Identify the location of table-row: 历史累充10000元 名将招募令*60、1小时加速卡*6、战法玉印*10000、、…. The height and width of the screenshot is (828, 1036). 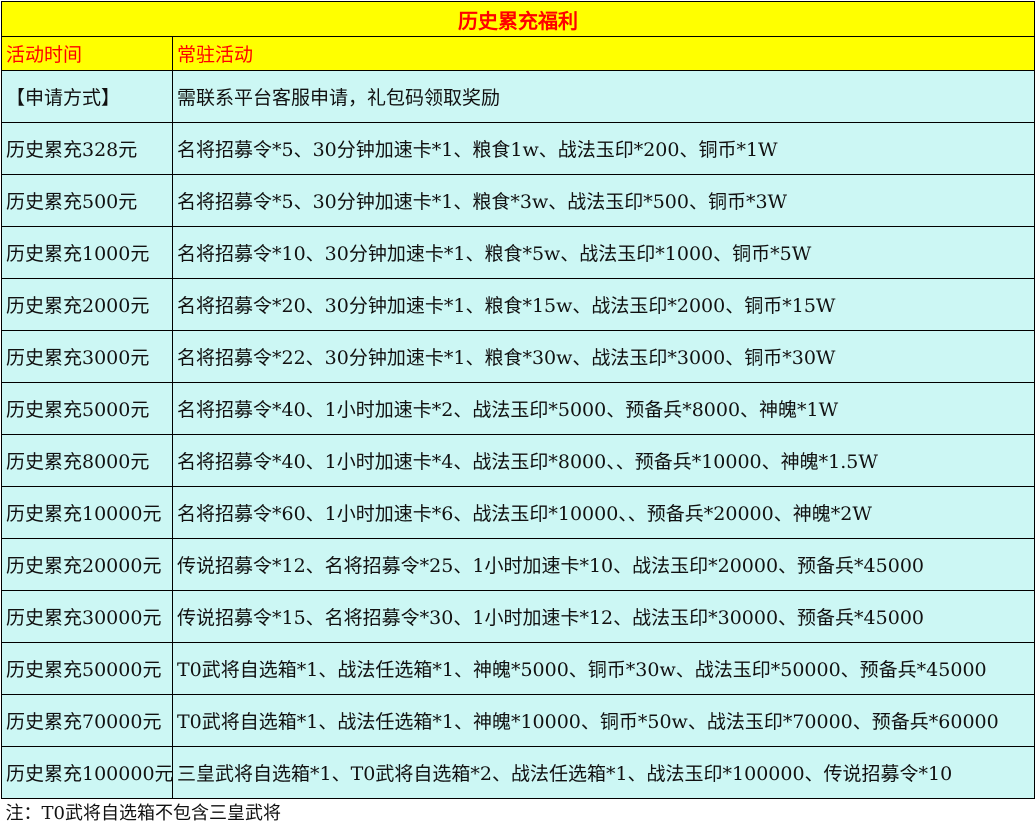
(518, 512).